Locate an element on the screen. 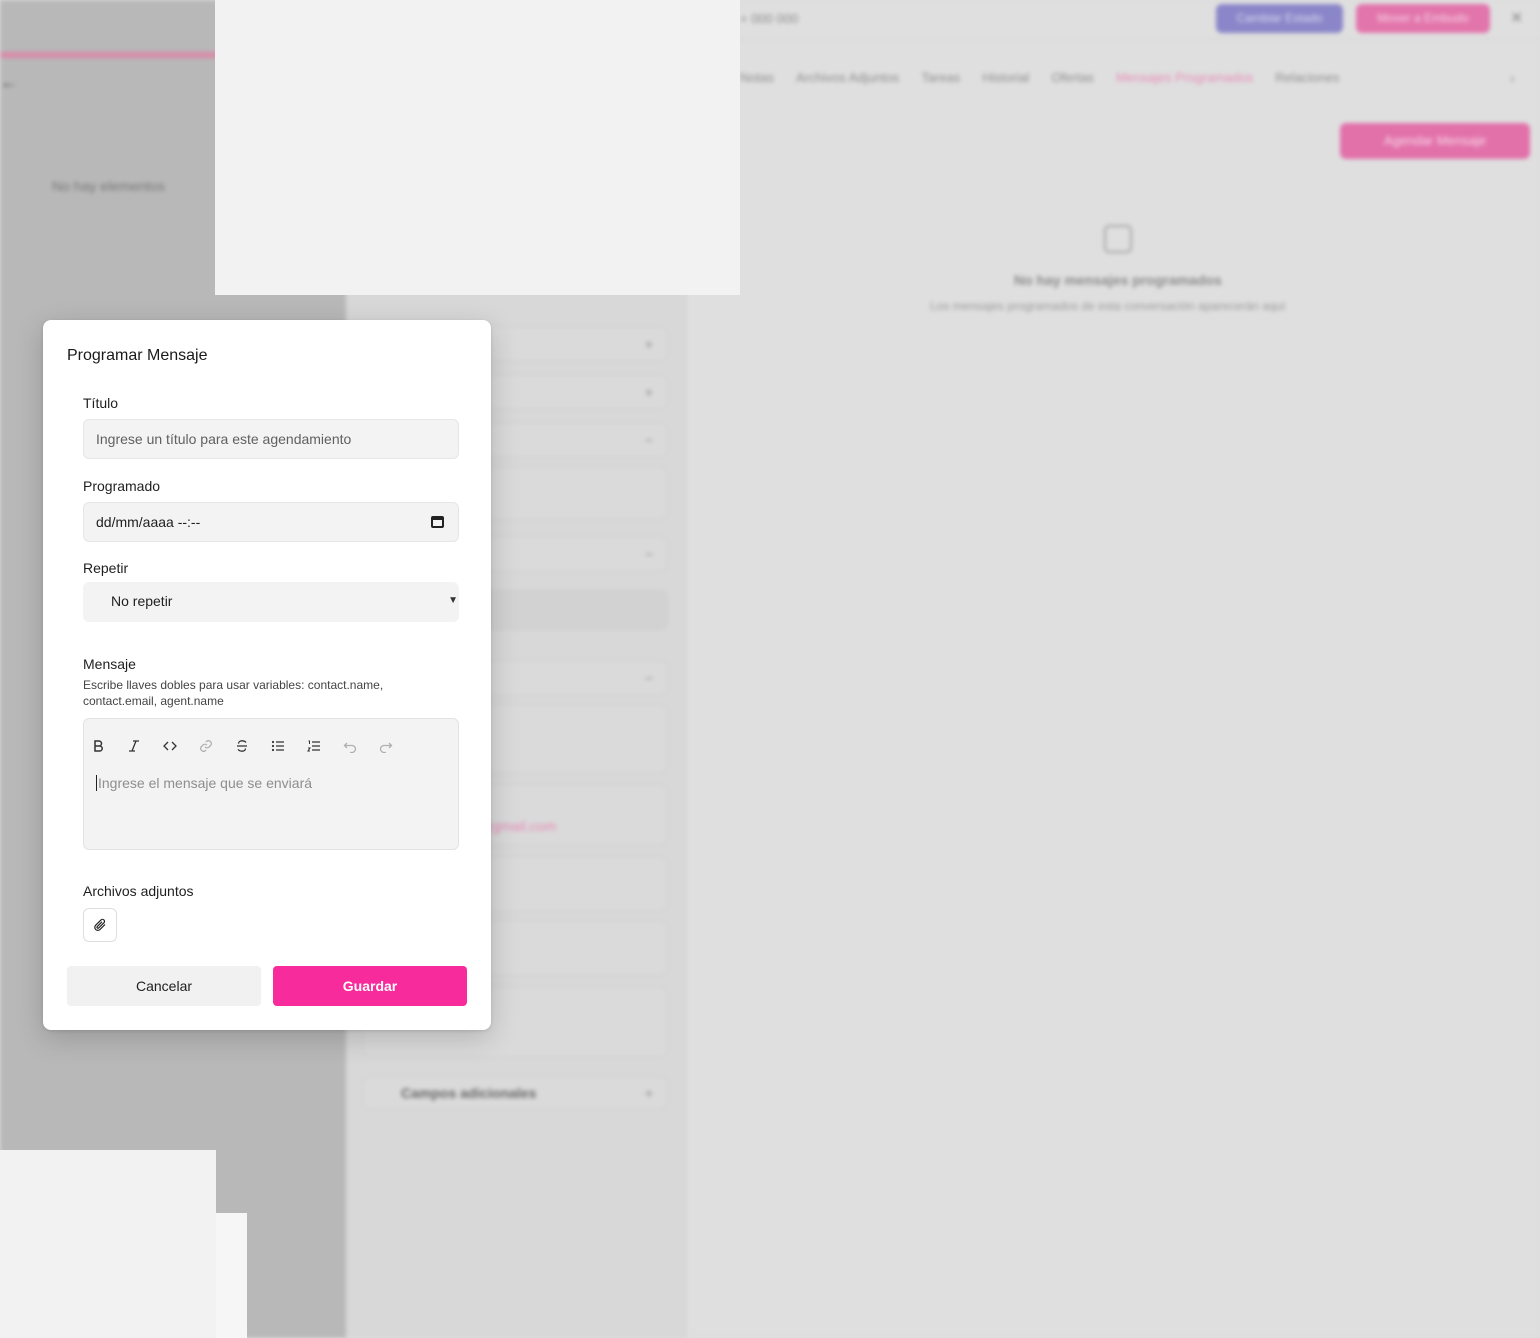 The image size is (1540, 1338). code-icon is located at coordinates (170, 746).